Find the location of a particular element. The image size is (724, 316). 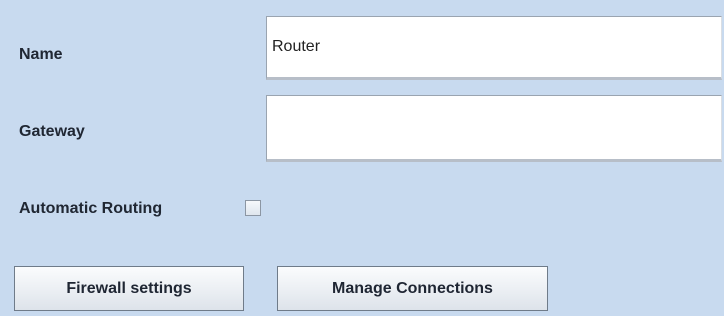

name-field is located at coordinates (494, 48).